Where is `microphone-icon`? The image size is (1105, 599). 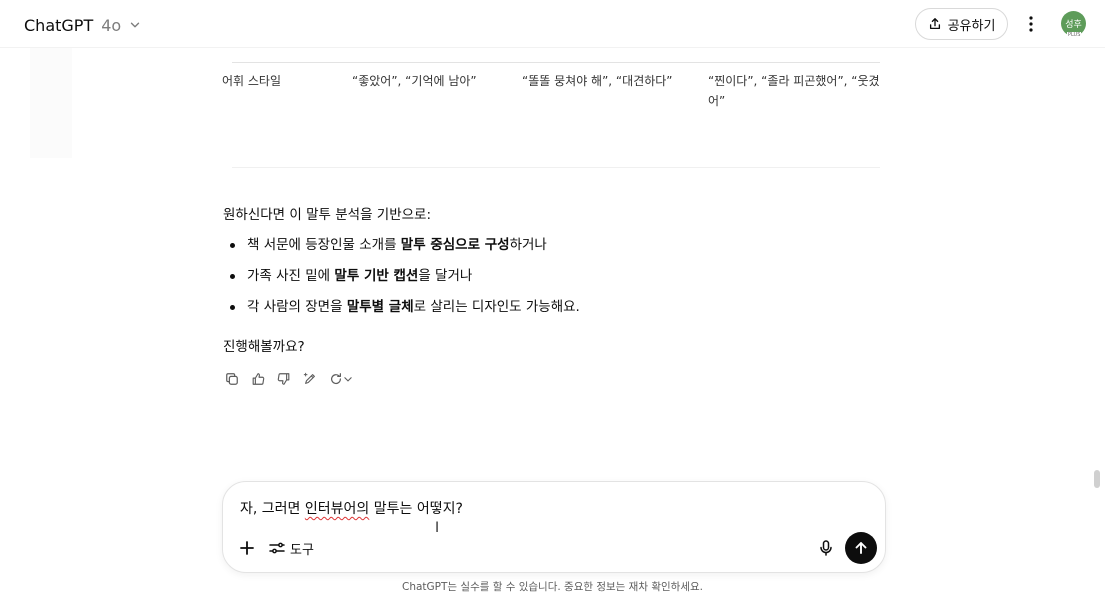 microphone-icon is located at coordinates (826, 548).